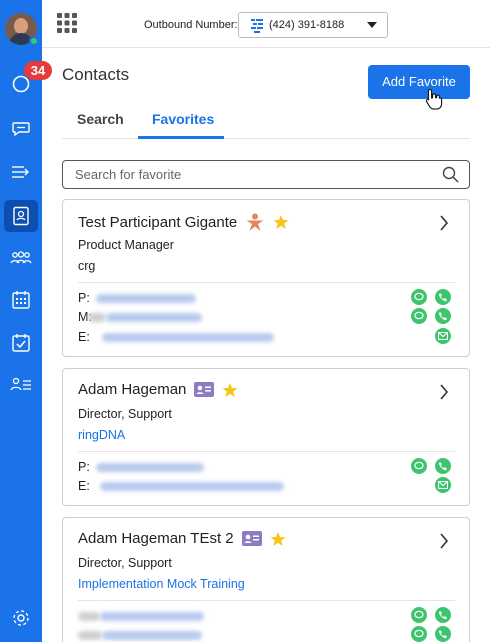 This screenshot has height=642, width=490. I want to click on sidebar-item-contacts, so click(21, 216).